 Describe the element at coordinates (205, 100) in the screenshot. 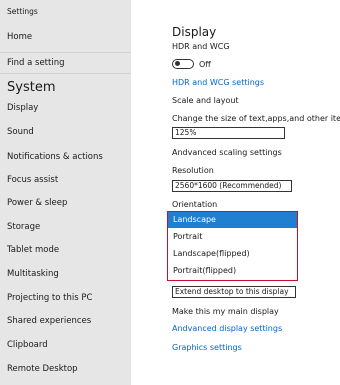

I see `scale-layout-heading: Scale and layout` at that location.